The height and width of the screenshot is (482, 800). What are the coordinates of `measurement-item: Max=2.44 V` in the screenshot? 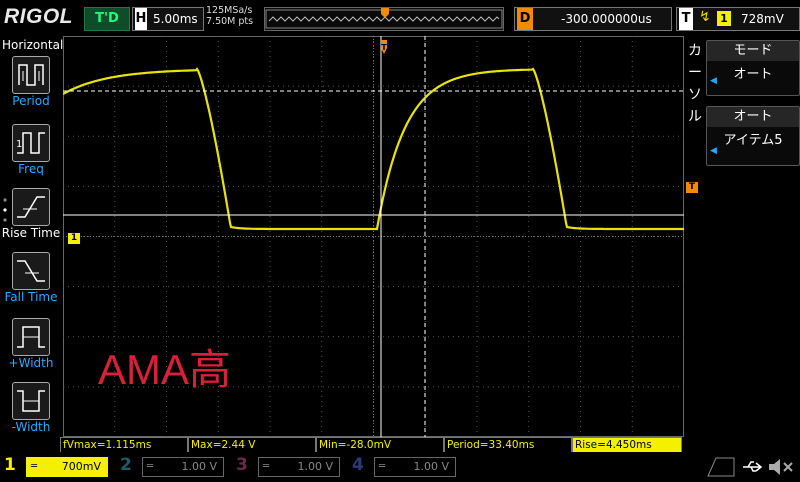 It's located at (252, 445).